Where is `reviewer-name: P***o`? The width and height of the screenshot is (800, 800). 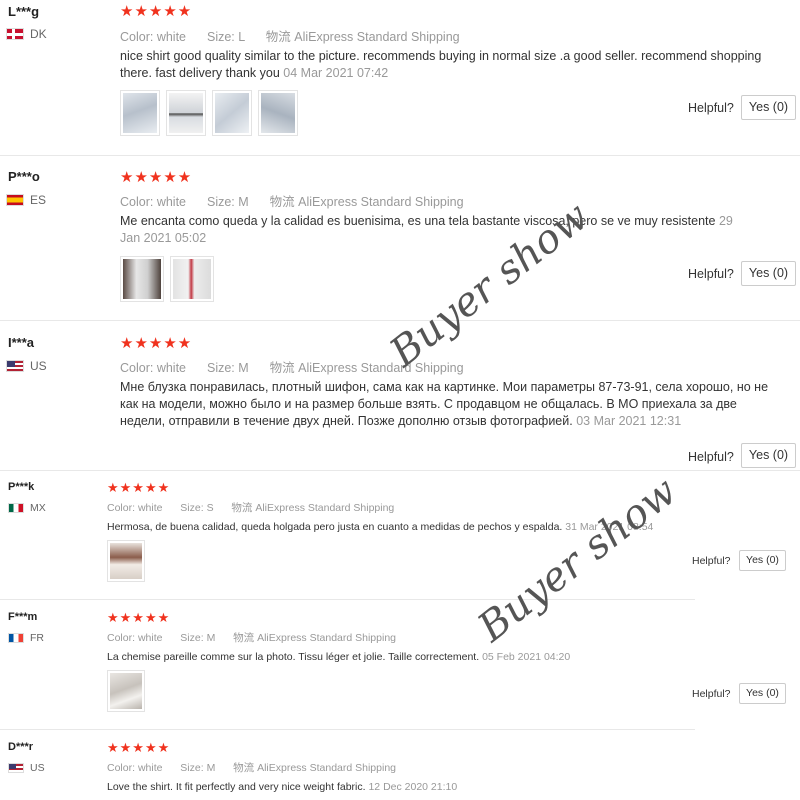
reviewer-name: P***o is located at coordinates (24, 176).